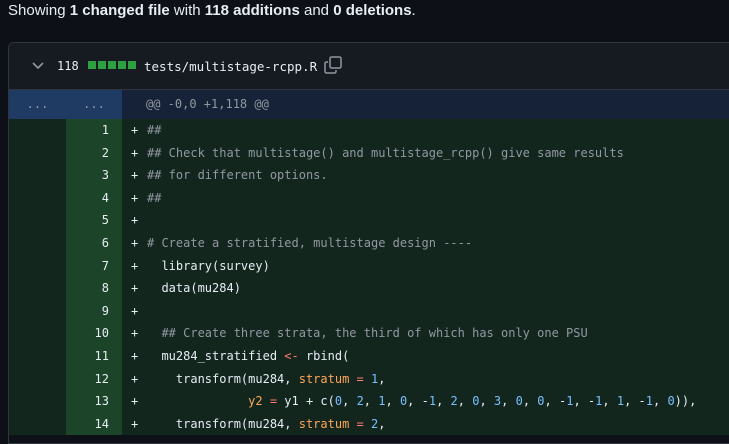  Describe the element at coordinates (94, 379) in the screenshot. I see `new-line-number: 12` at that location.